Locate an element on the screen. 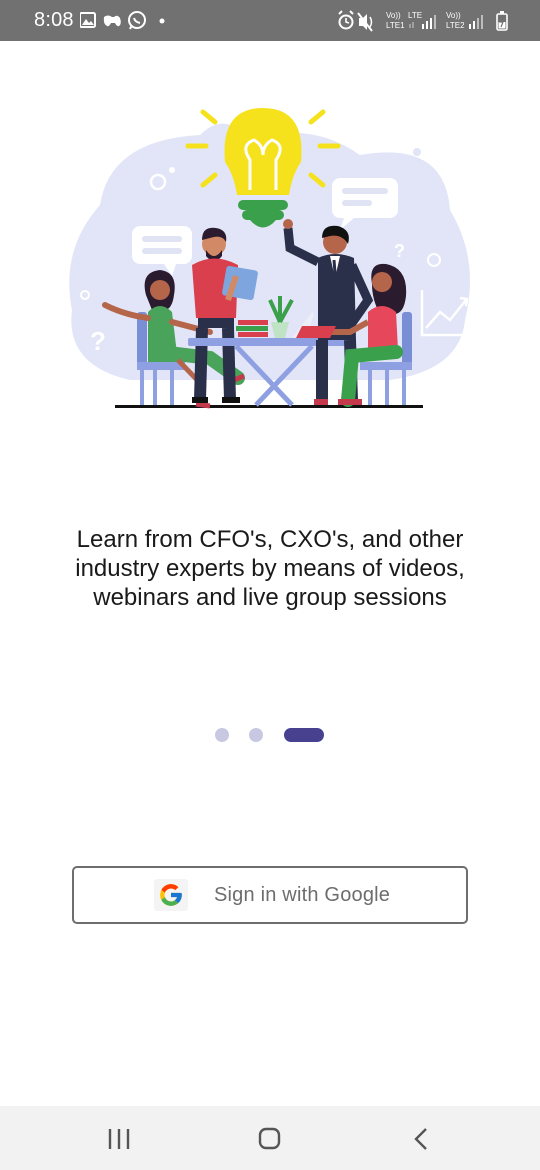  sim1-lte-label: LTE is located at coordinates (415, 15).